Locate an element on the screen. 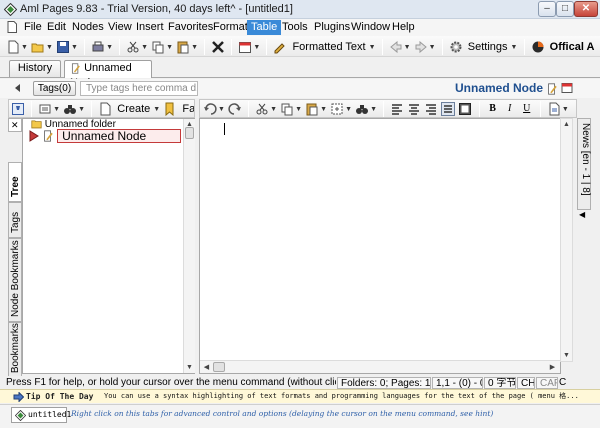 The image size is (600, 428). tree-node-item: Unnamed Node is located at coordinates (105, 136).